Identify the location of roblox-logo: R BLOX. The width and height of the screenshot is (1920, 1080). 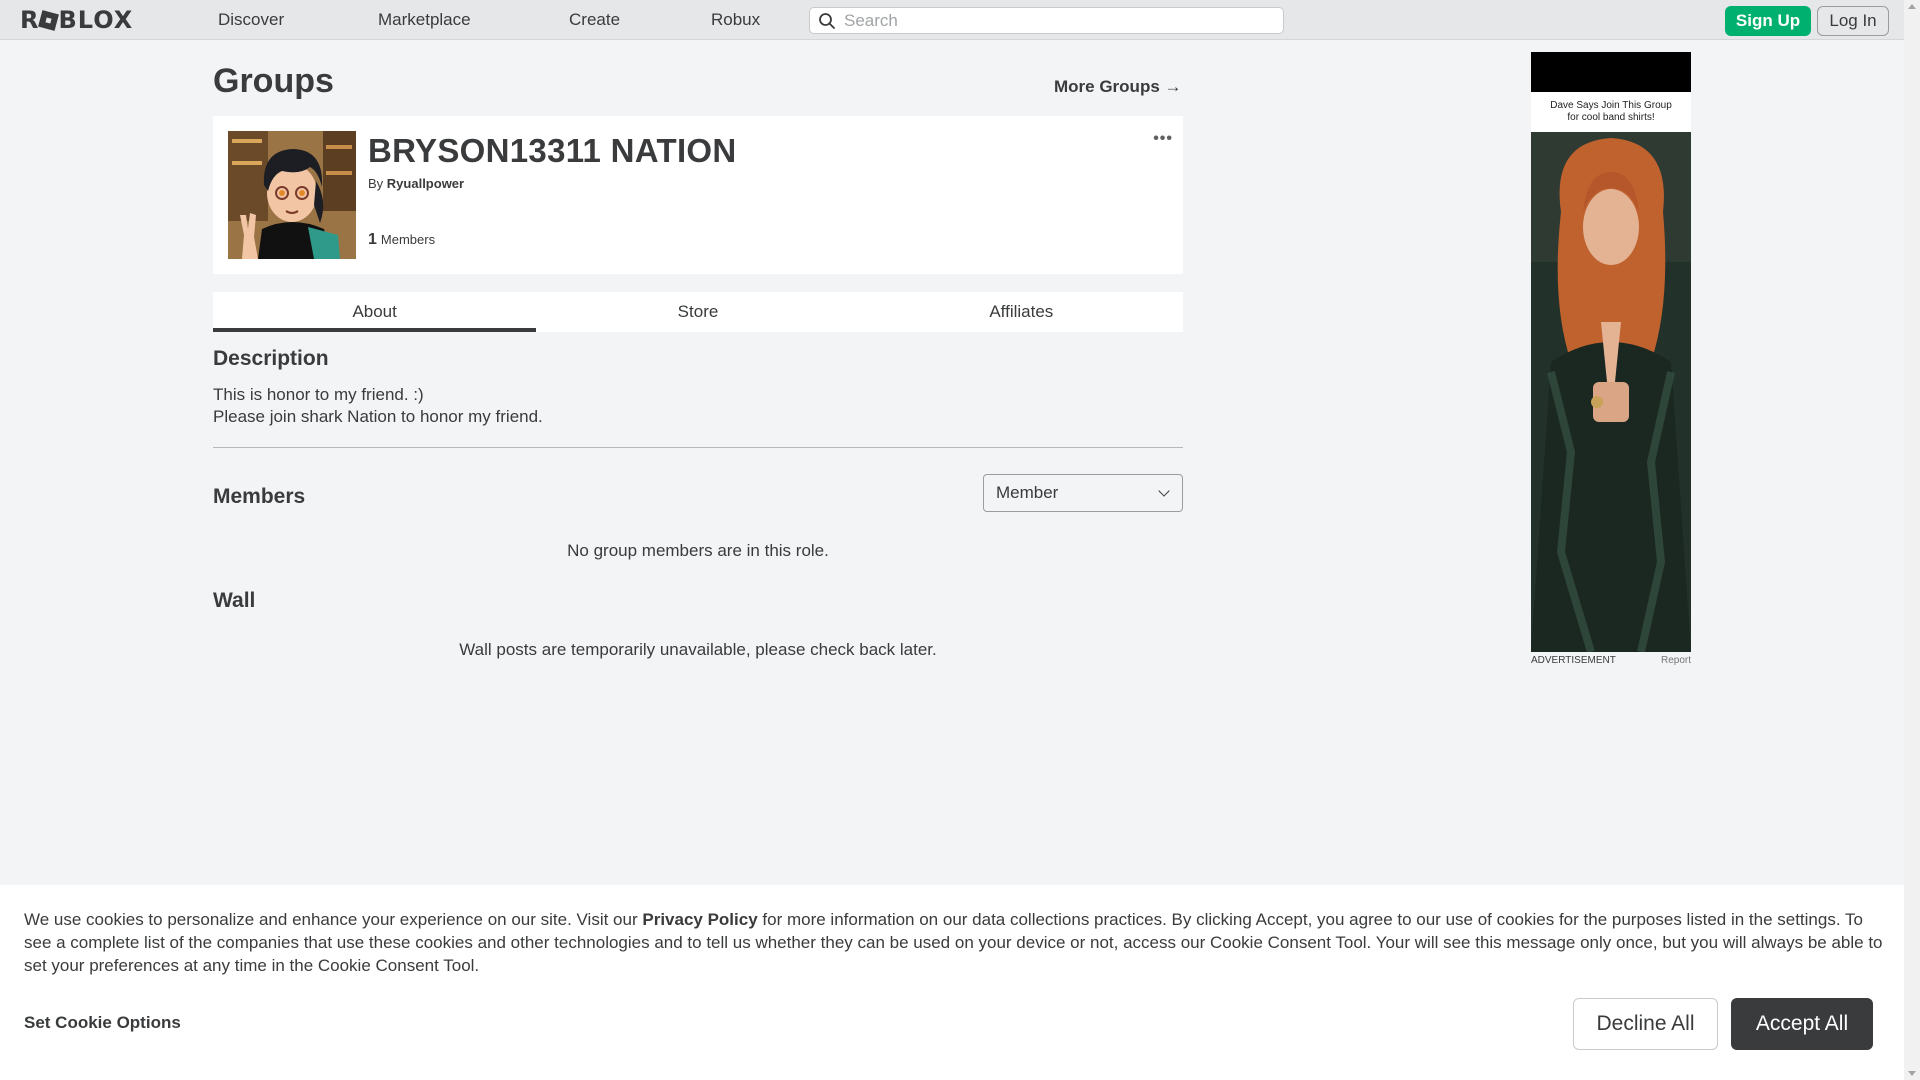
(76, 20).